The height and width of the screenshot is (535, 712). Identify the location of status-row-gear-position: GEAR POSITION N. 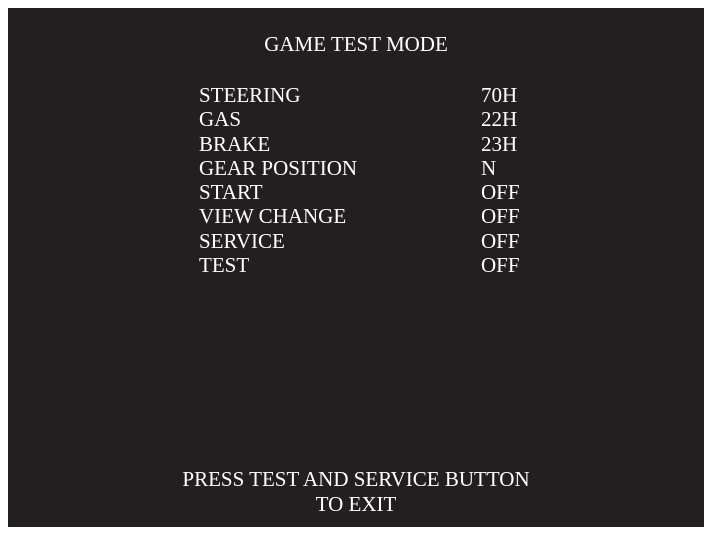
(369, 168).